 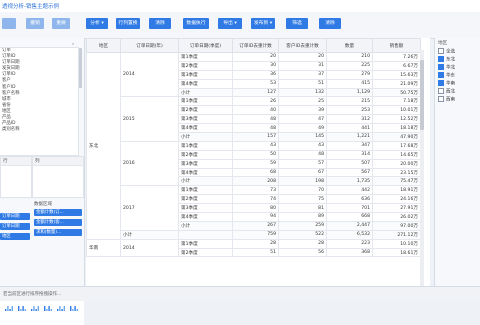 What do you see at coordinates (73, 43) in the screenshot?
I see `search-icon: ⌕` at bounding box center [73, 43].